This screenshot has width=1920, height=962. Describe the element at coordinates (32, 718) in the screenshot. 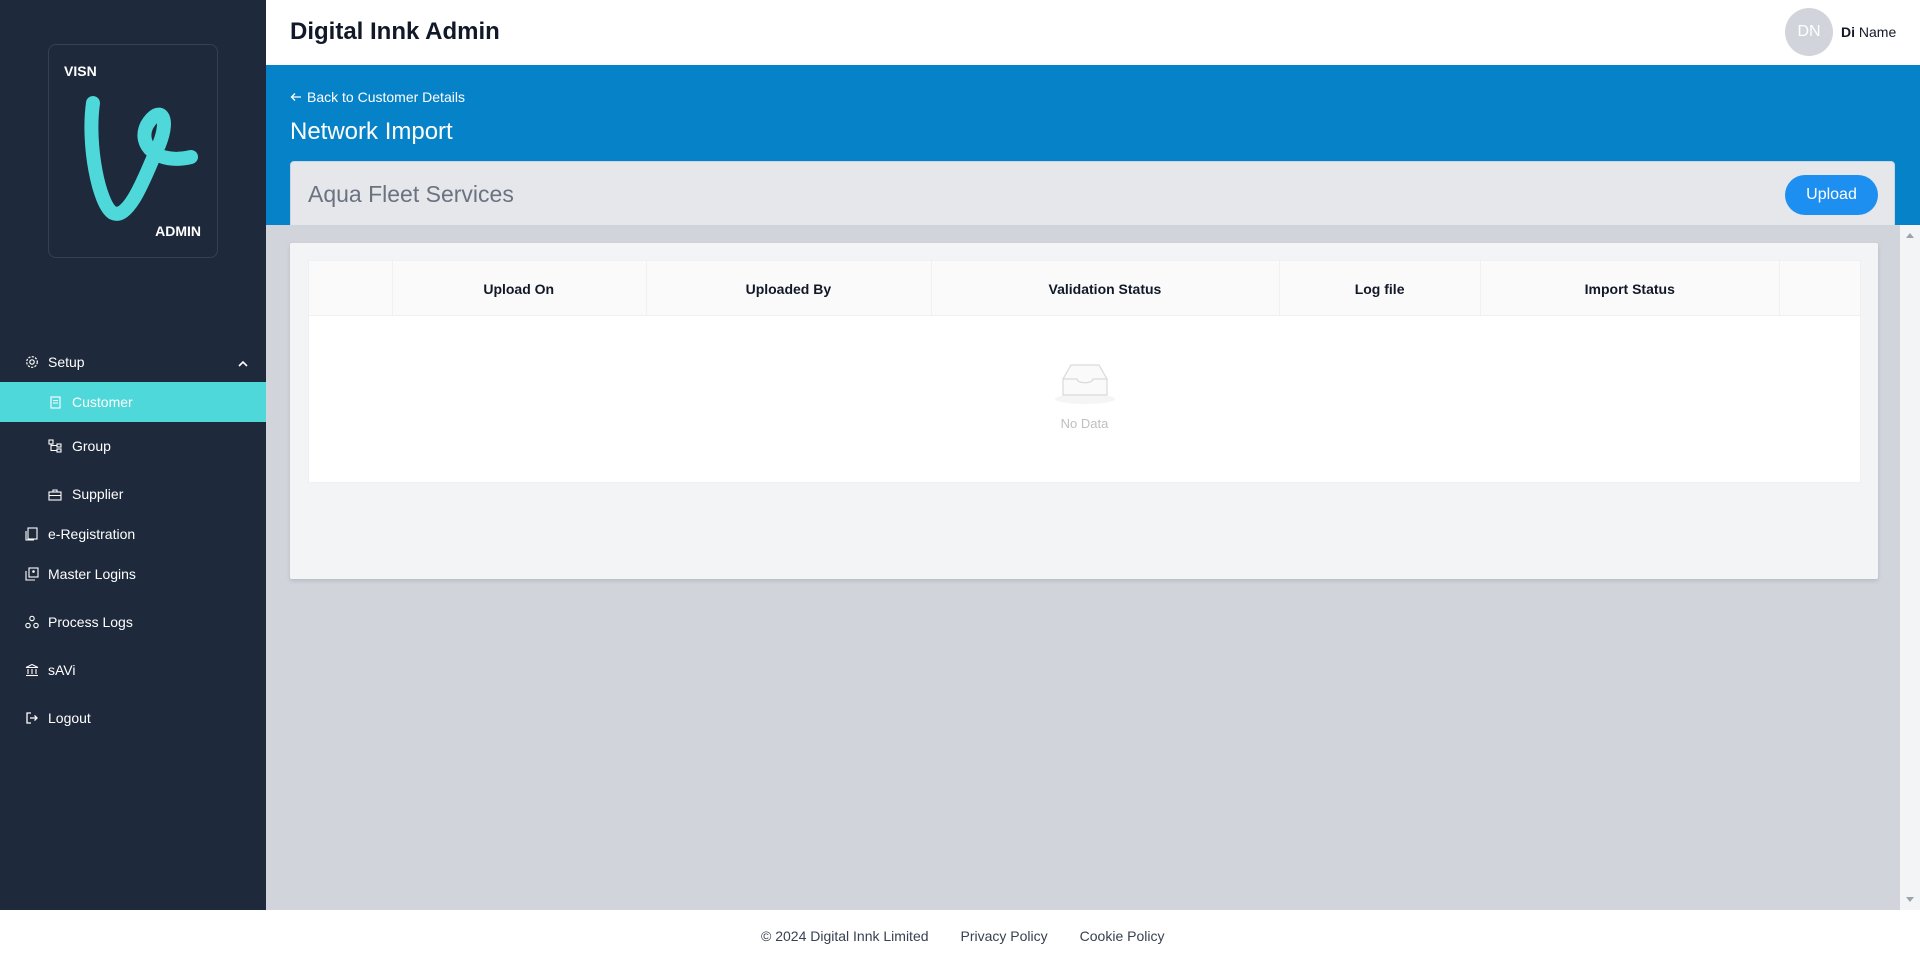

I see `logout-icon` at that location.